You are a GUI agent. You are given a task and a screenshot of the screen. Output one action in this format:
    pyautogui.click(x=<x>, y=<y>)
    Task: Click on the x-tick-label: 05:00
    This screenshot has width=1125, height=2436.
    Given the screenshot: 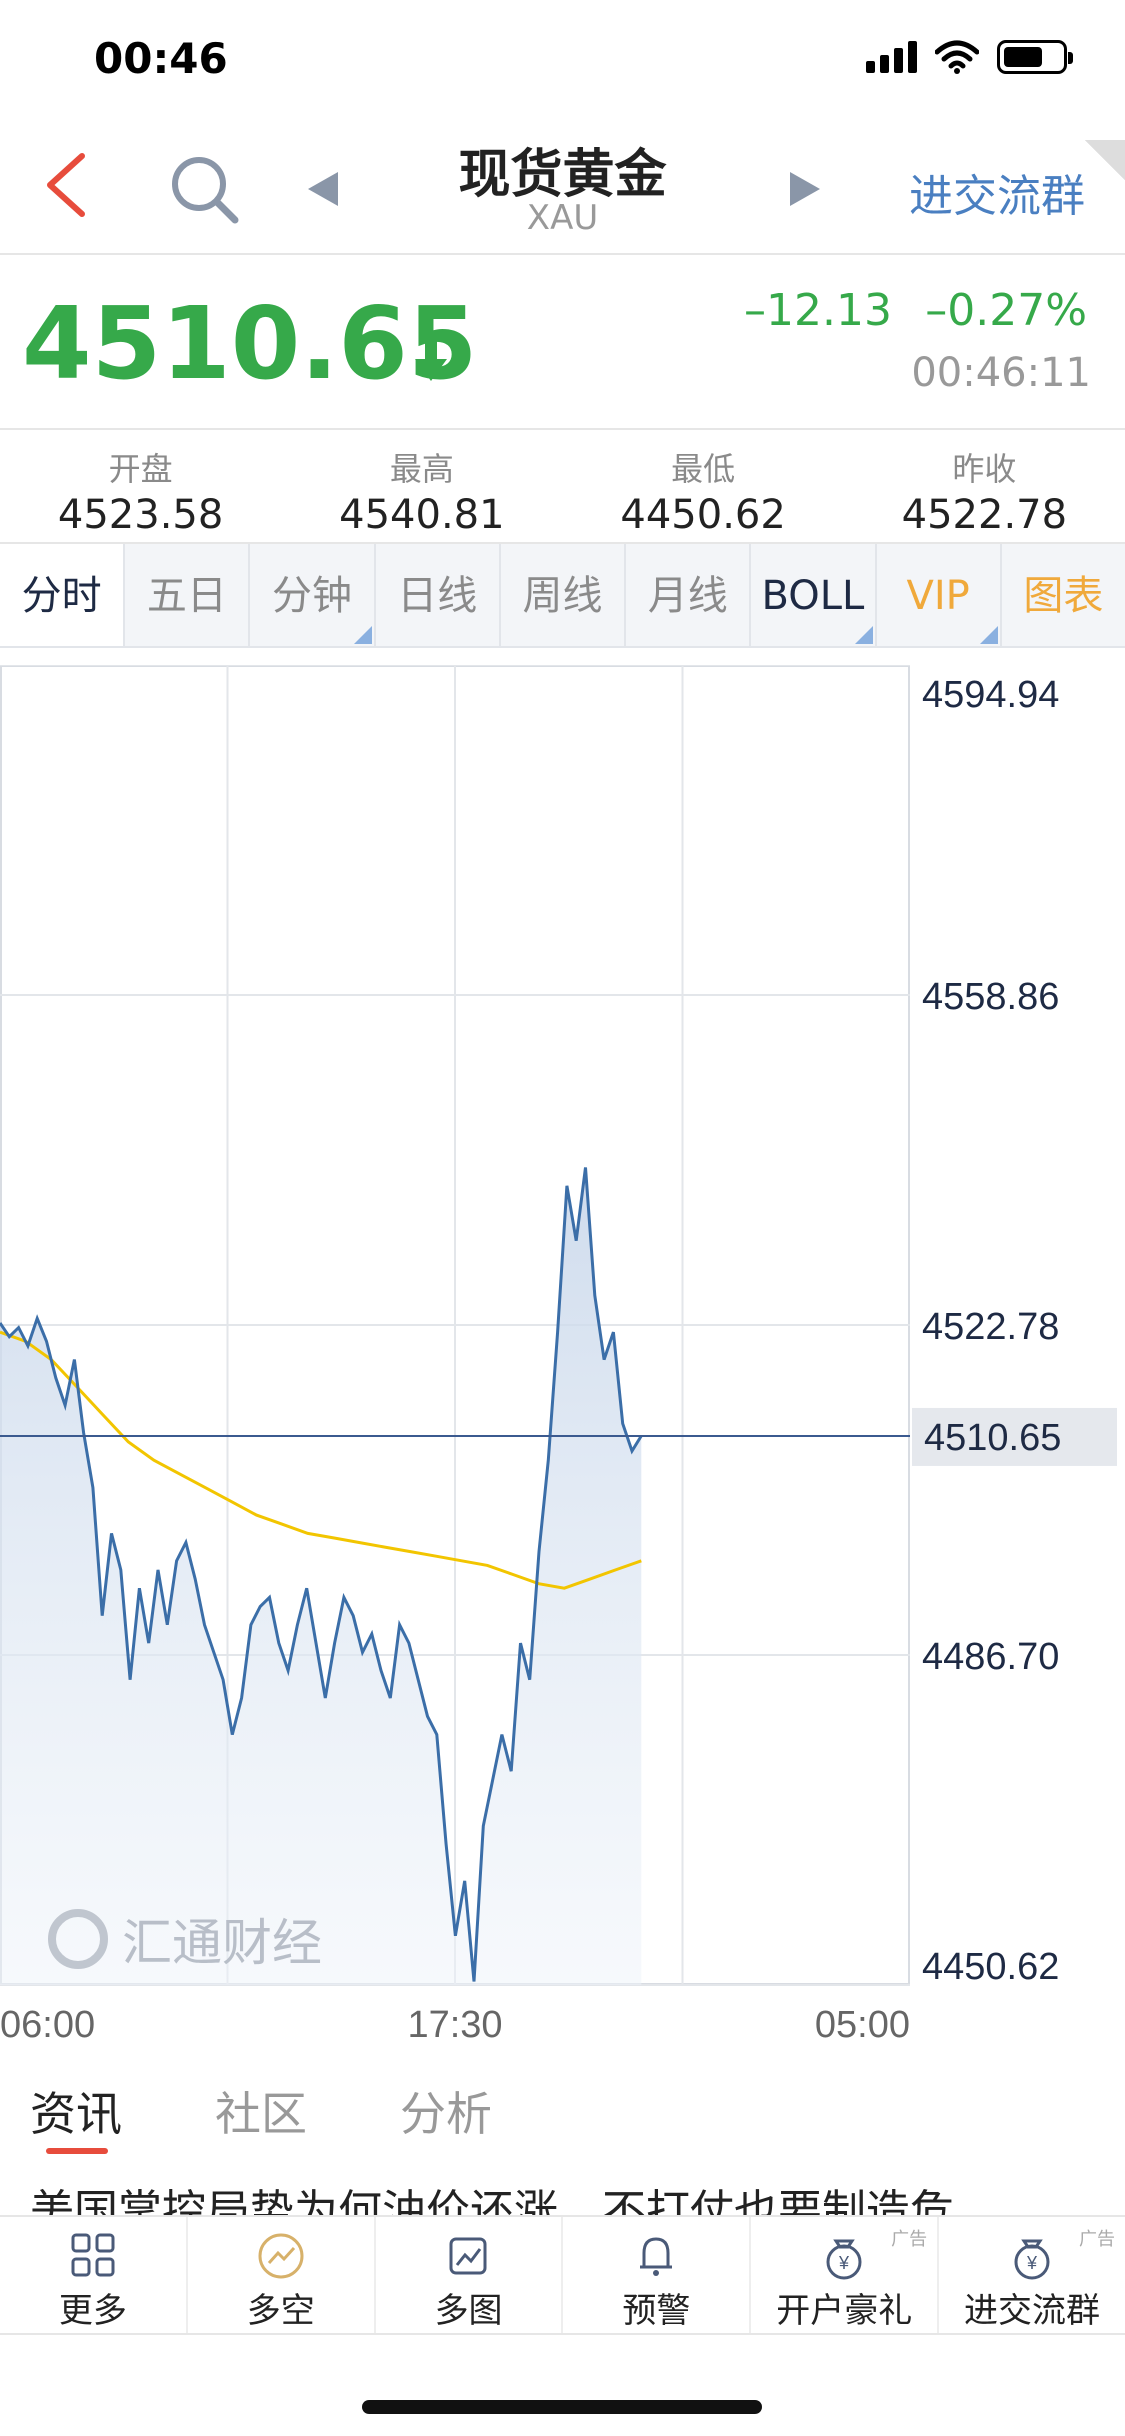 What is the action you would take?
    pyautogui.click(x=862, y=2024)
    